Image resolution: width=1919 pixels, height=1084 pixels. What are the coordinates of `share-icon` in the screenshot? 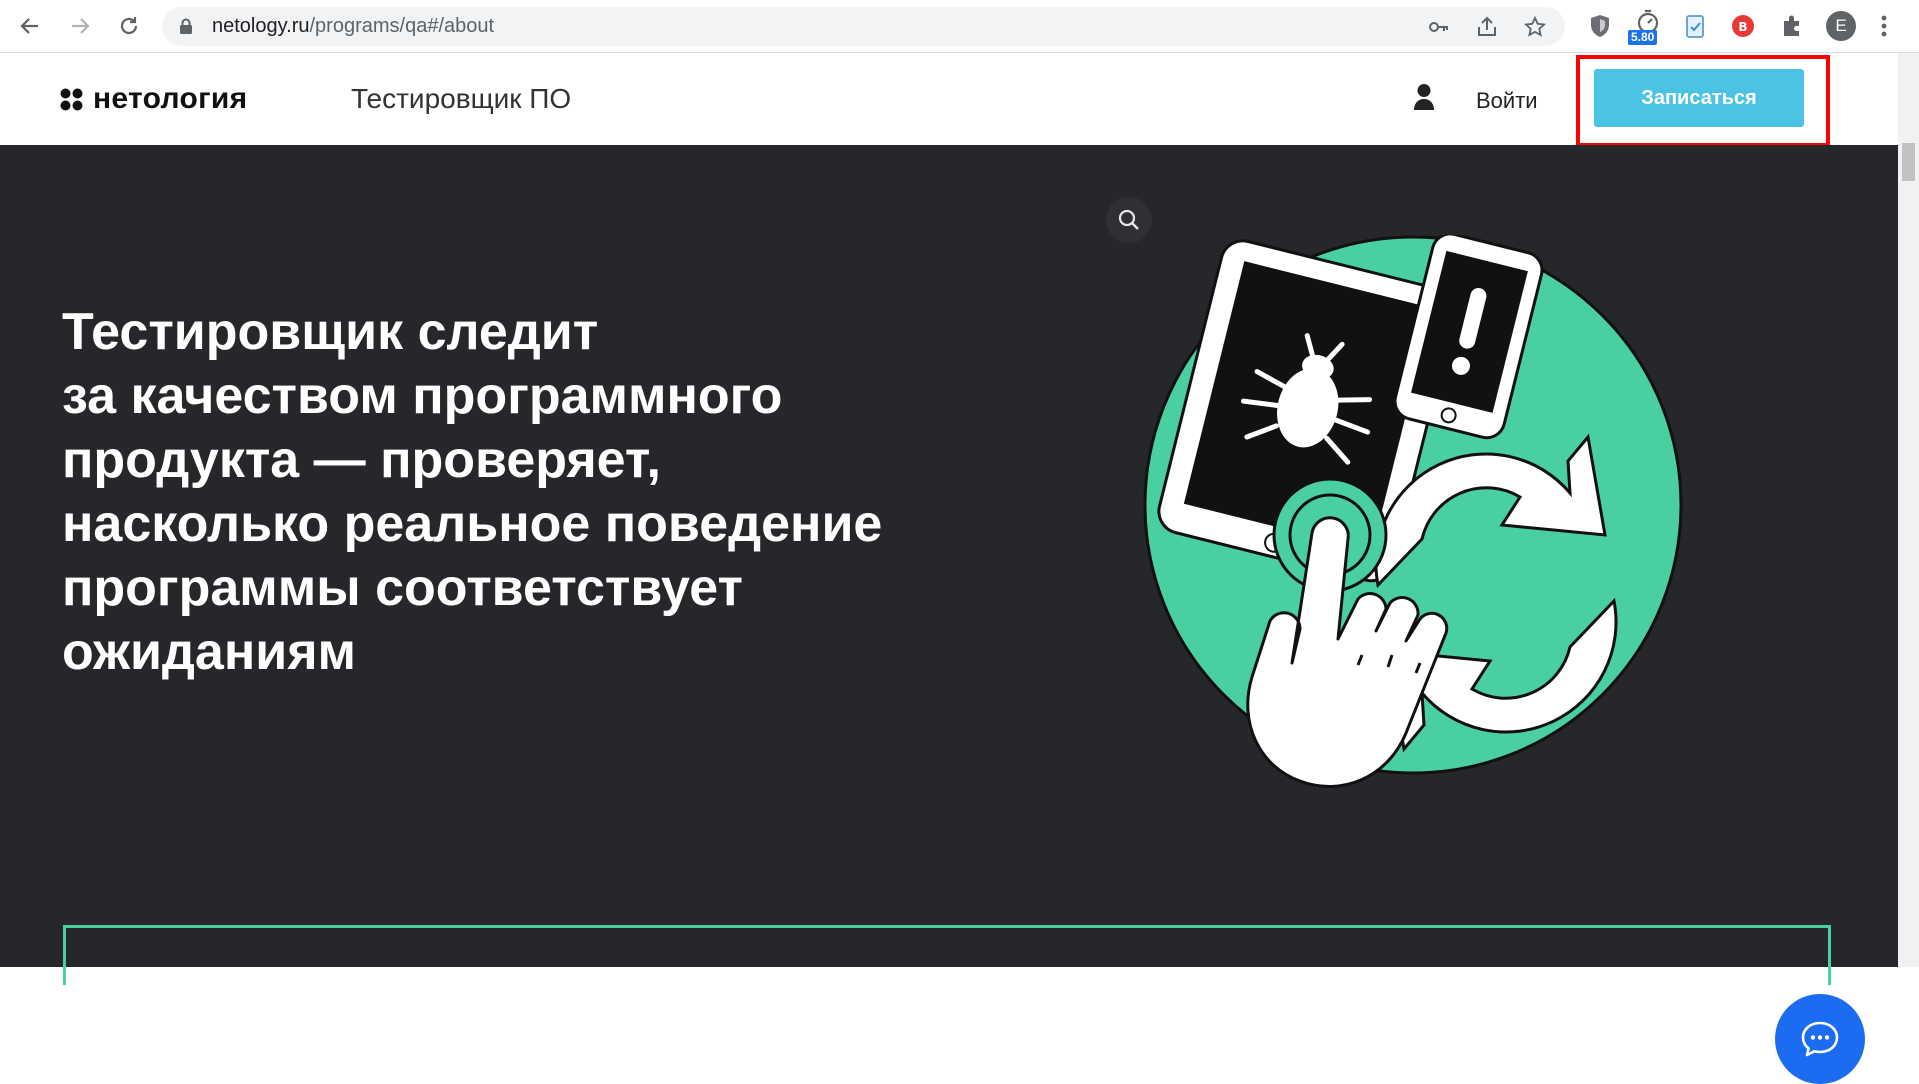 It's located at (1487, 27).